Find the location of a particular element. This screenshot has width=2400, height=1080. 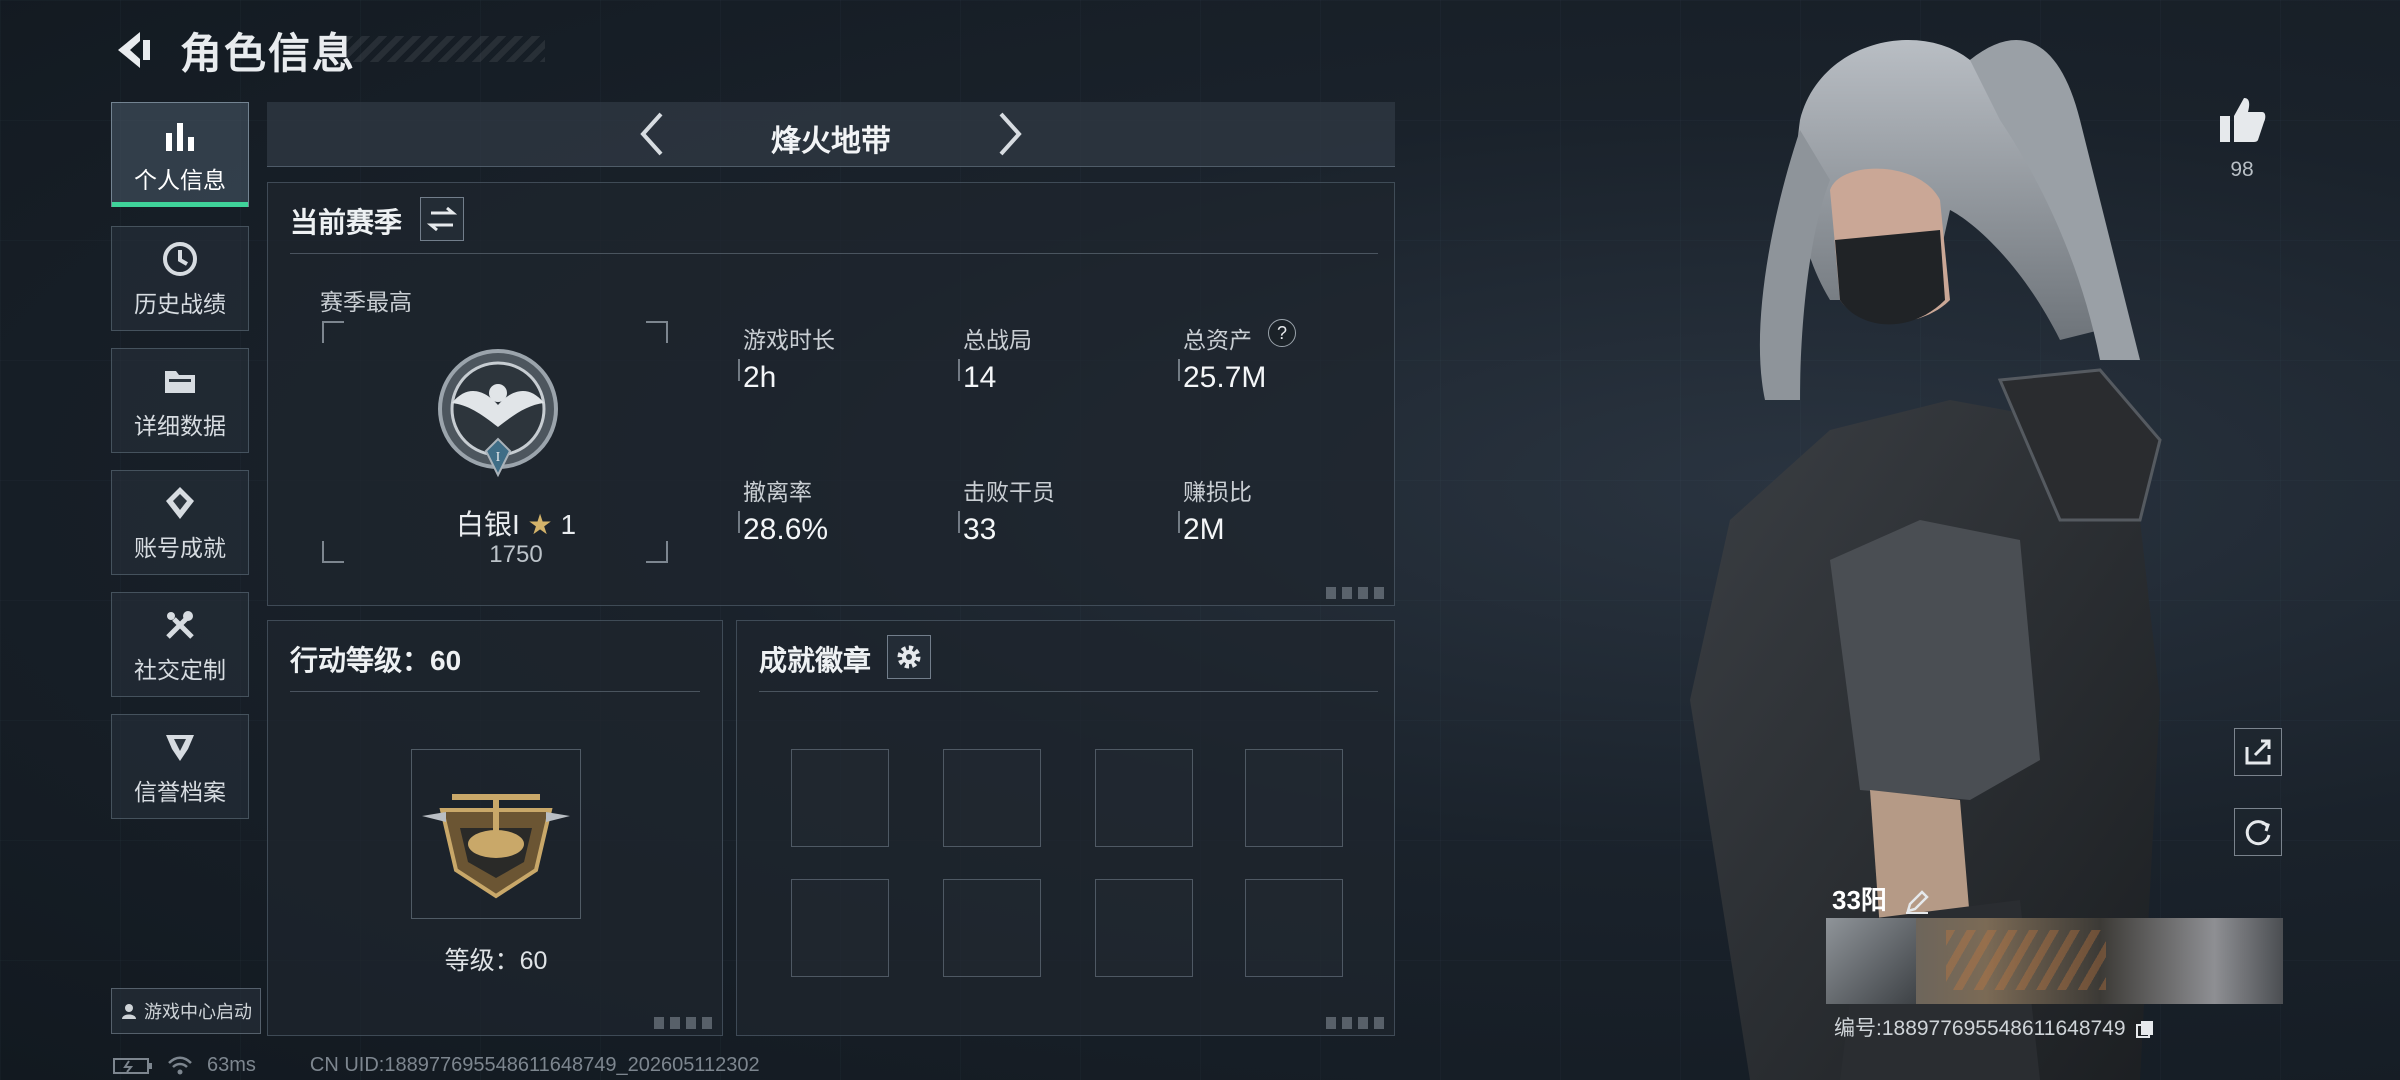

season-title: 当前赛季 is located at coordinates (346, 222).